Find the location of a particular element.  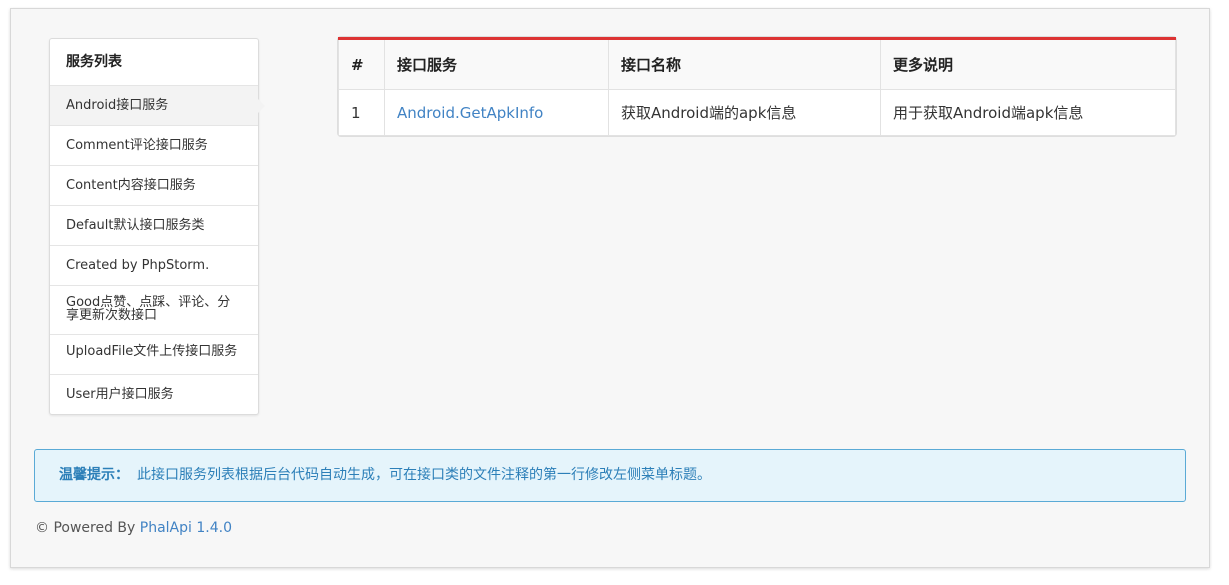

sidebar-item-label: User用户接口服务 is located at coordinates (120, 394).